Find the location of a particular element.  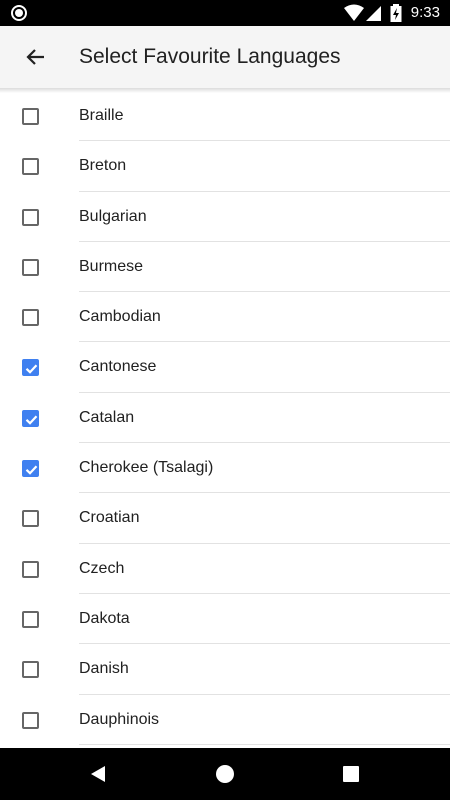

language-label: Dauphinois is located at coordinates (119, 719).